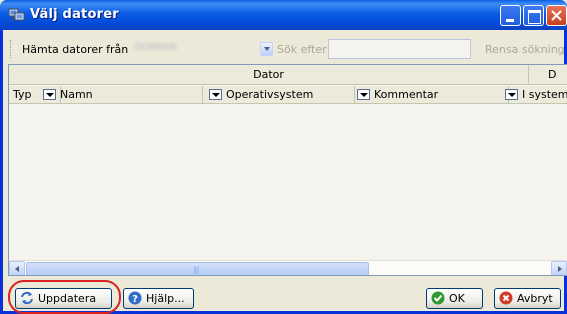 The height and width of the screenshot is (314, 567). I want to click on search-label: Sök efter, so click(302, 49).